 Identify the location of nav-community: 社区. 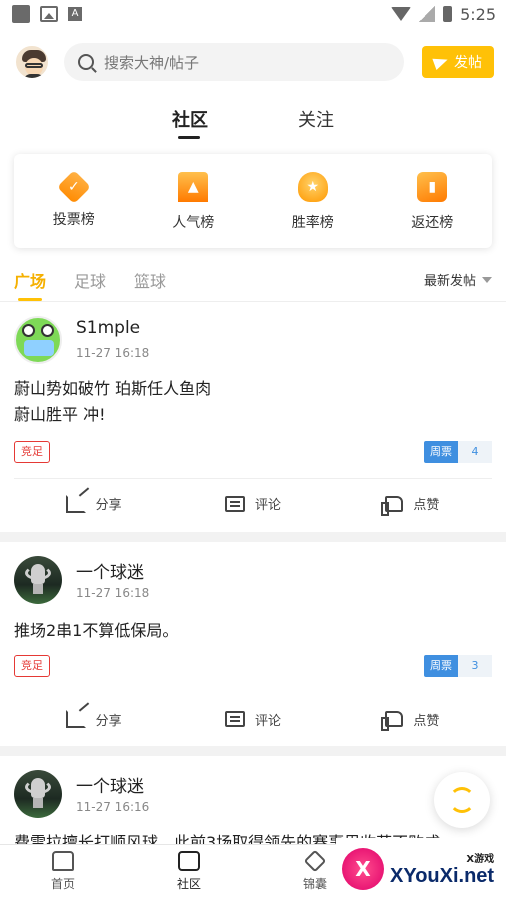
(189, 872).